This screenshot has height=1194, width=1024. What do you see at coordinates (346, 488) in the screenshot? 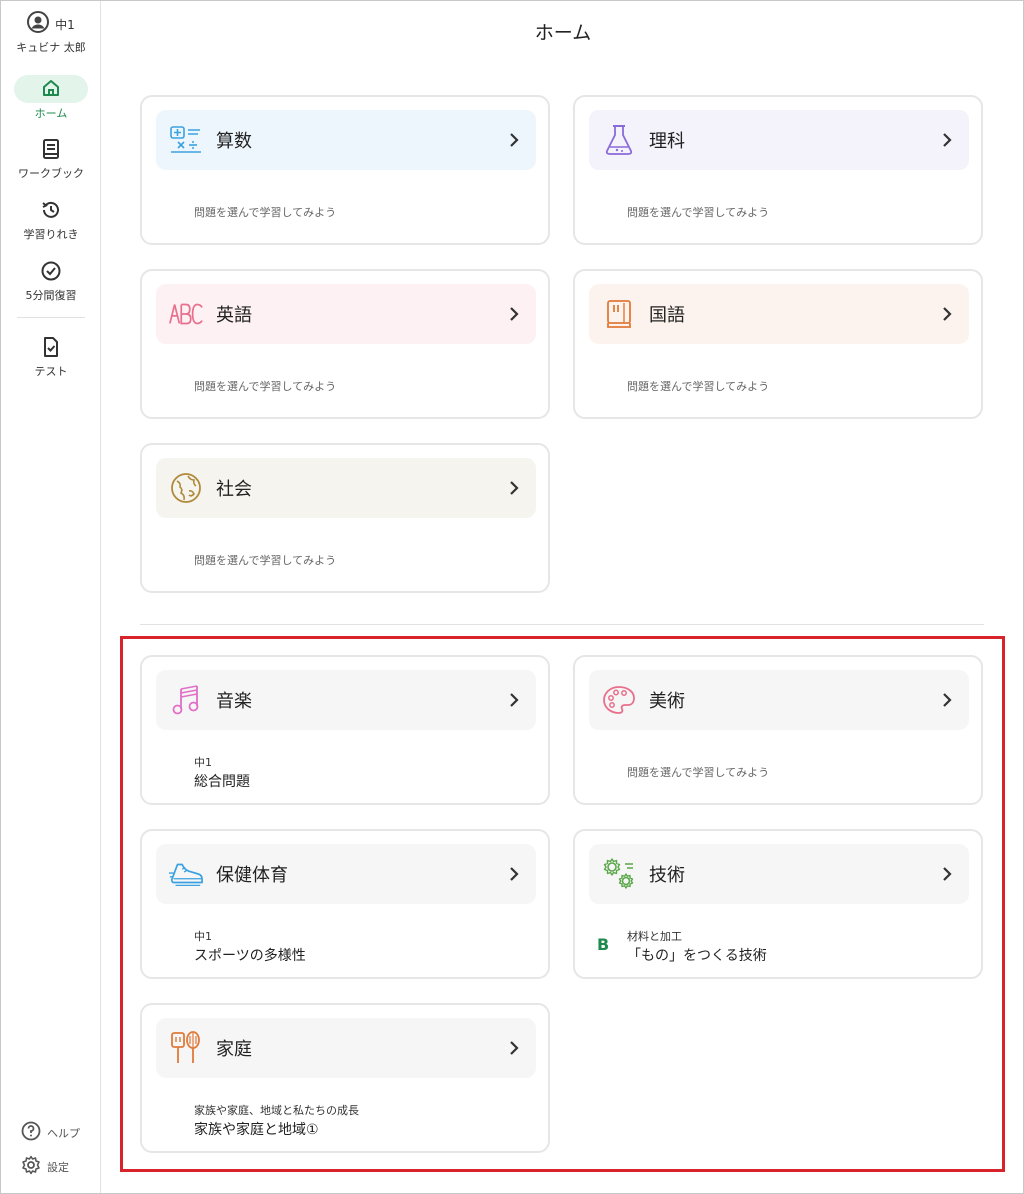
I see `subject-header-social: 社会` at bounding box center [346, 488].